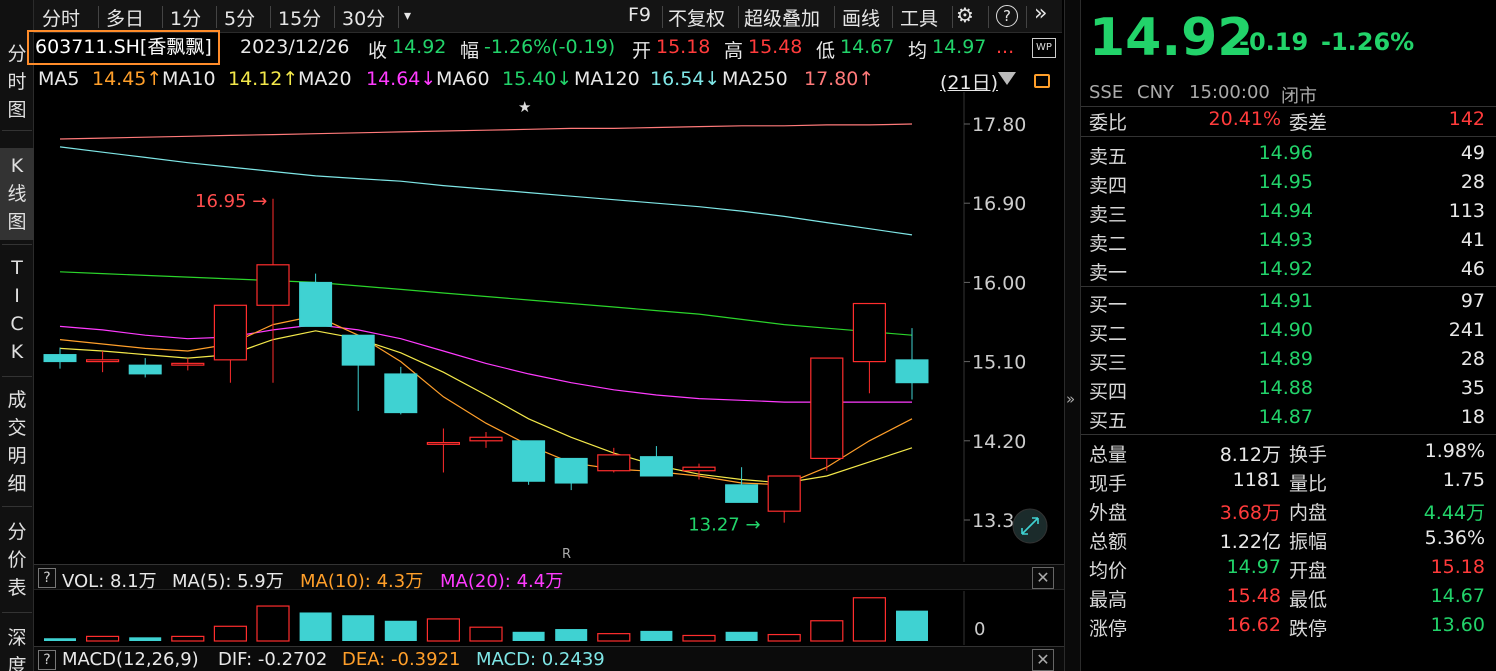 The image size is (1496, 671). What do you see at coordinates (919, 17) in the screenshot?
I see `tools-button: 工具` at bounding box center [919, 17].